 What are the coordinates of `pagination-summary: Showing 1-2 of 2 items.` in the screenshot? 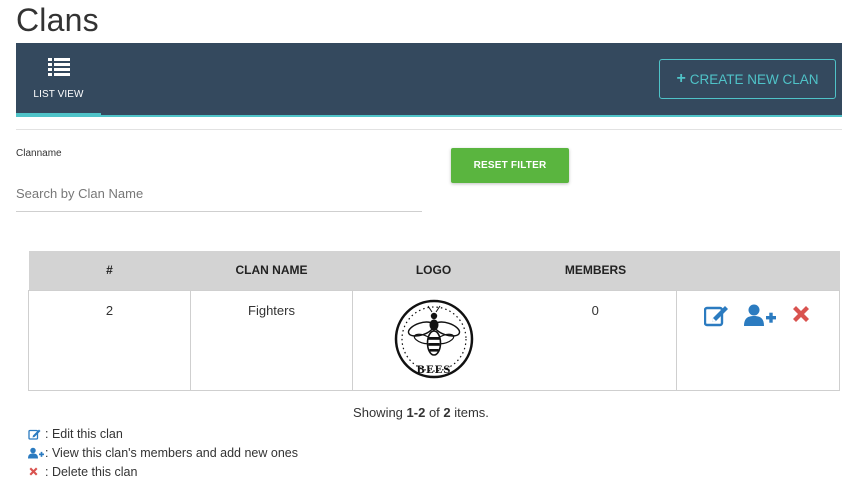 It's located at (421, 412).